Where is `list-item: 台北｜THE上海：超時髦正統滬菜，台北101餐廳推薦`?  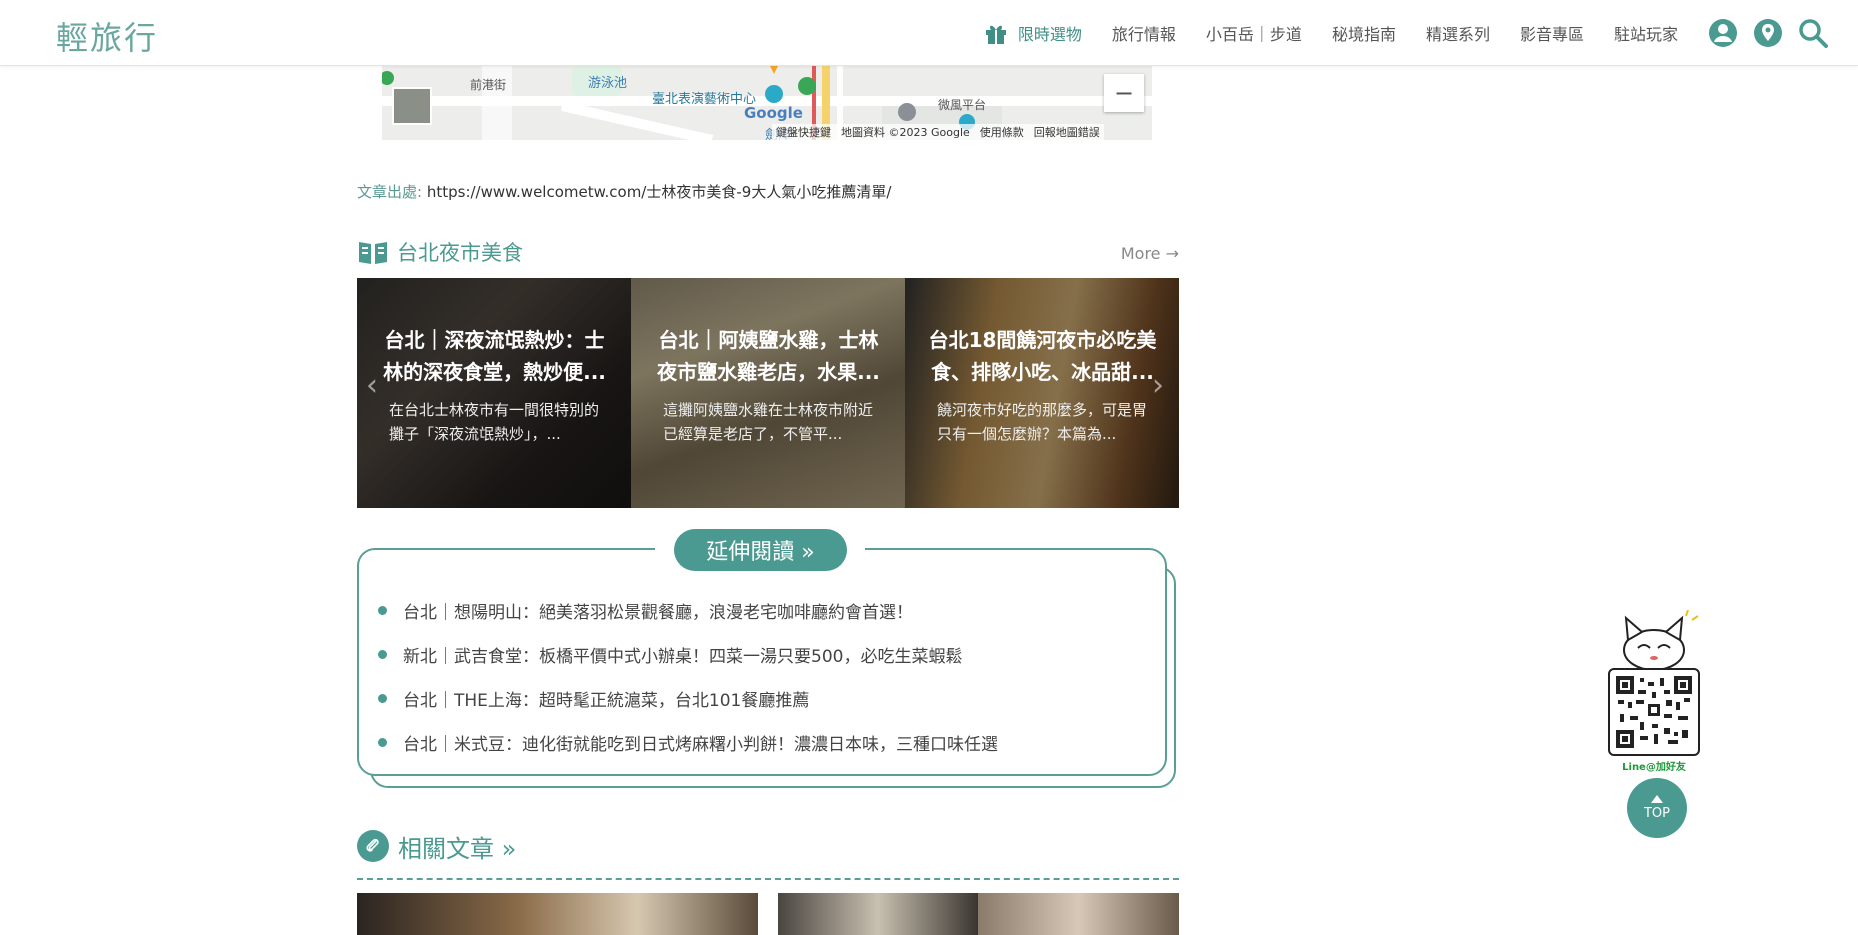
list-item: 台北｜THE上海：超時髦正統滬菜，台北101餐廳推薦 is located at coordinates (768, 698).